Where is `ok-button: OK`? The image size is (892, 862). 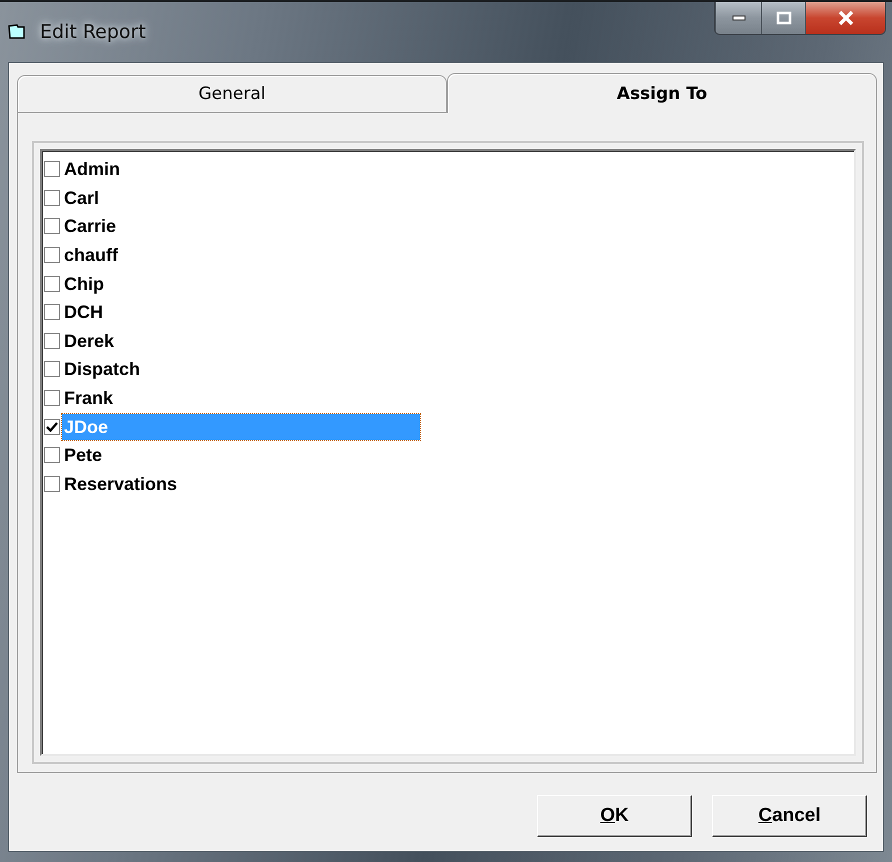 ok-button: OK is located at coordinates (614, 816).